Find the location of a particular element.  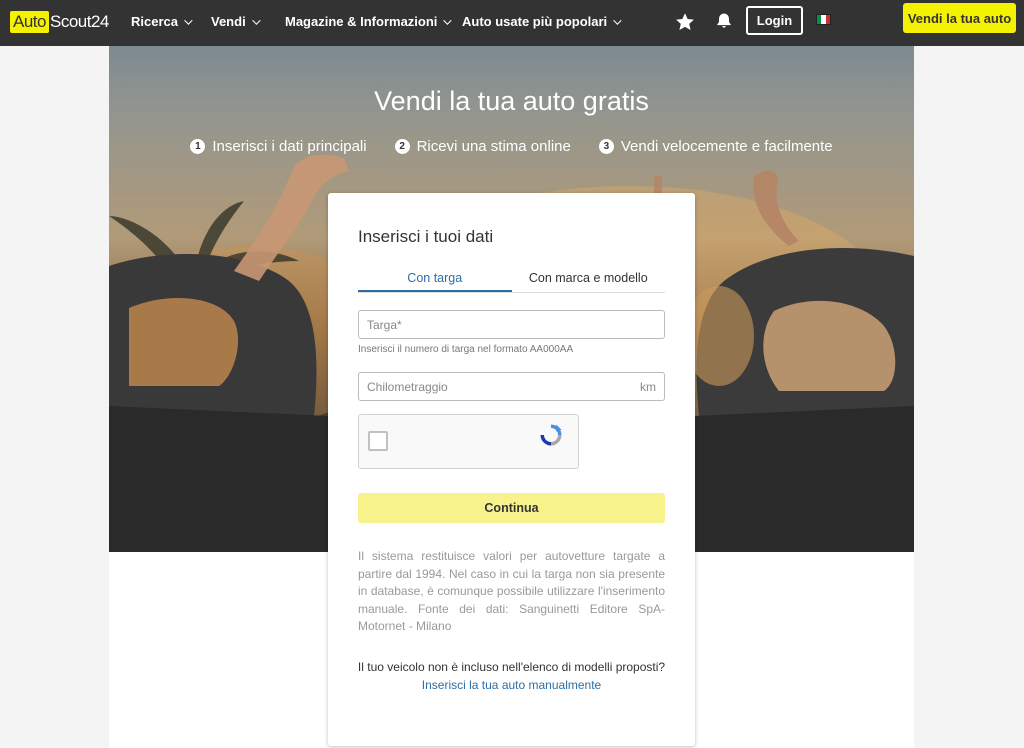

nav-menu-ricerca: Ricerca is located at coordinates (162, 21).